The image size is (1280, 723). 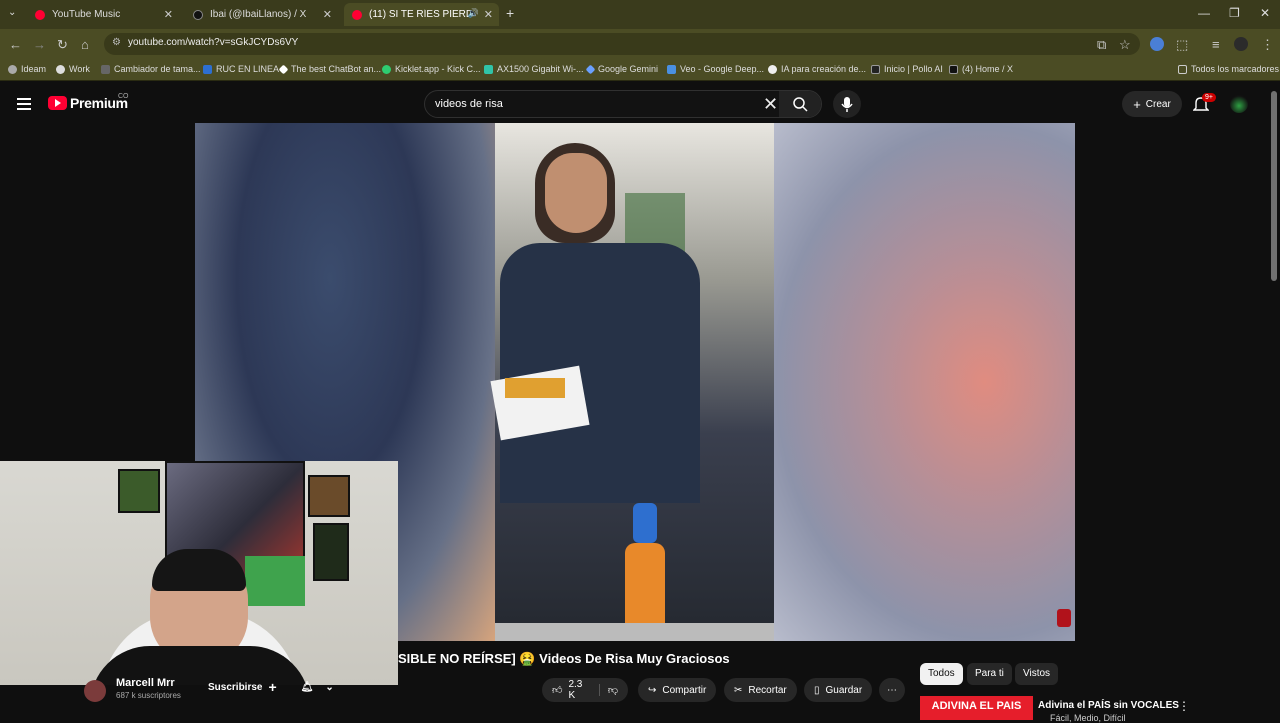 What do you see at coordinates (1182, 45) in the screenshot?
I see `extensions-icon: ⬚` at bounding box center [1182, 45].